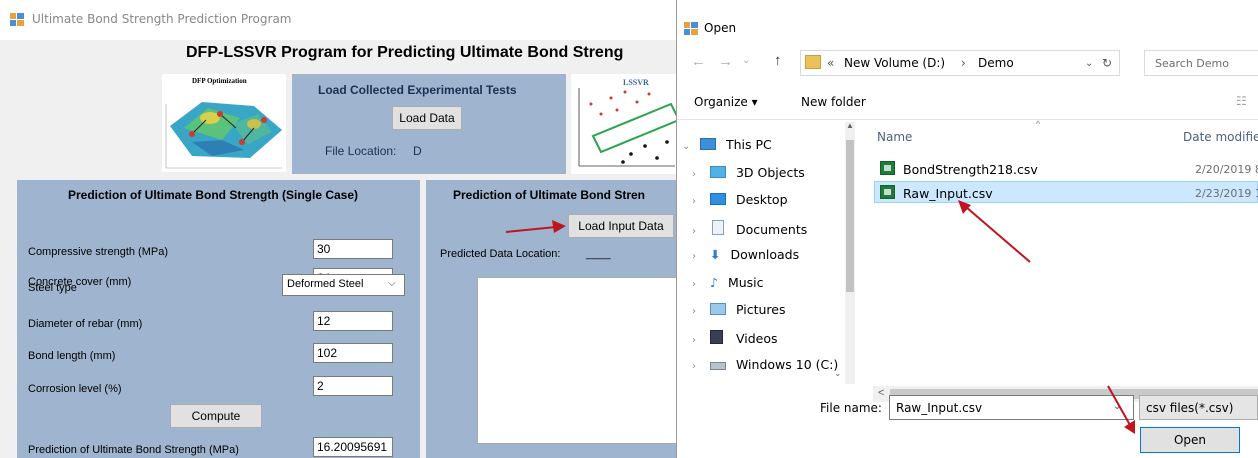 The image size is (1258, 458). Describe the element at coordinates (746, 60) in the screenshot. I see `recent-locations-chevron-icon: ⌄` at that location.